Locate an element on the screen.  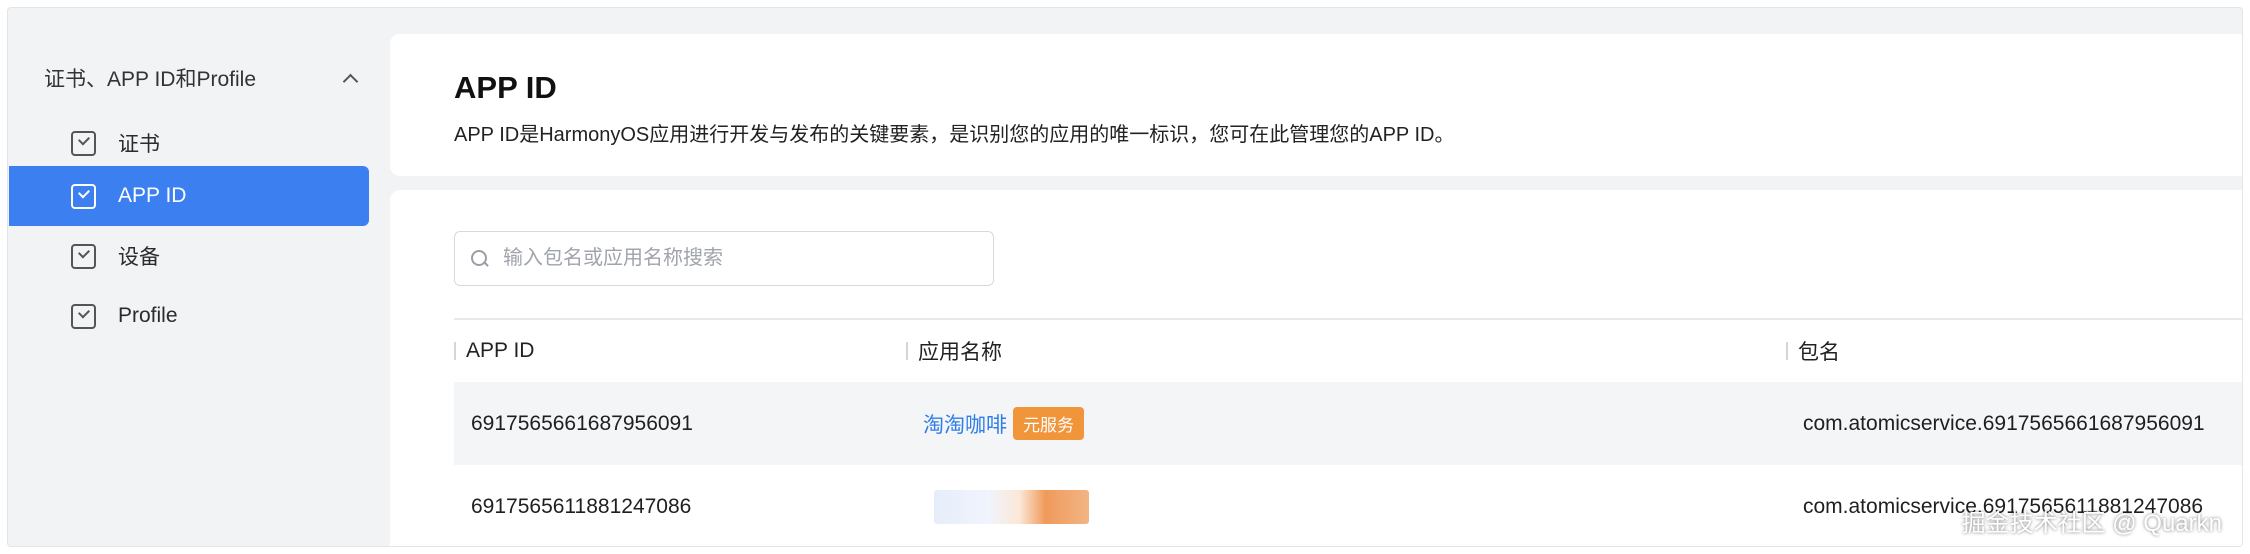
sidebar-item-label: 证书 is located at coordinates (139, 144).